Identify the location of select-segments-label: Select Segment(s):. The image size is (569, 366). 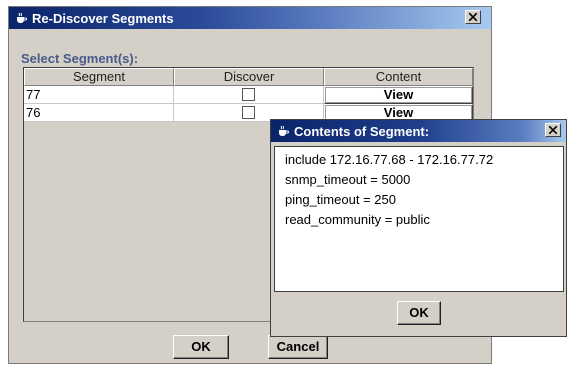
(80, 58).